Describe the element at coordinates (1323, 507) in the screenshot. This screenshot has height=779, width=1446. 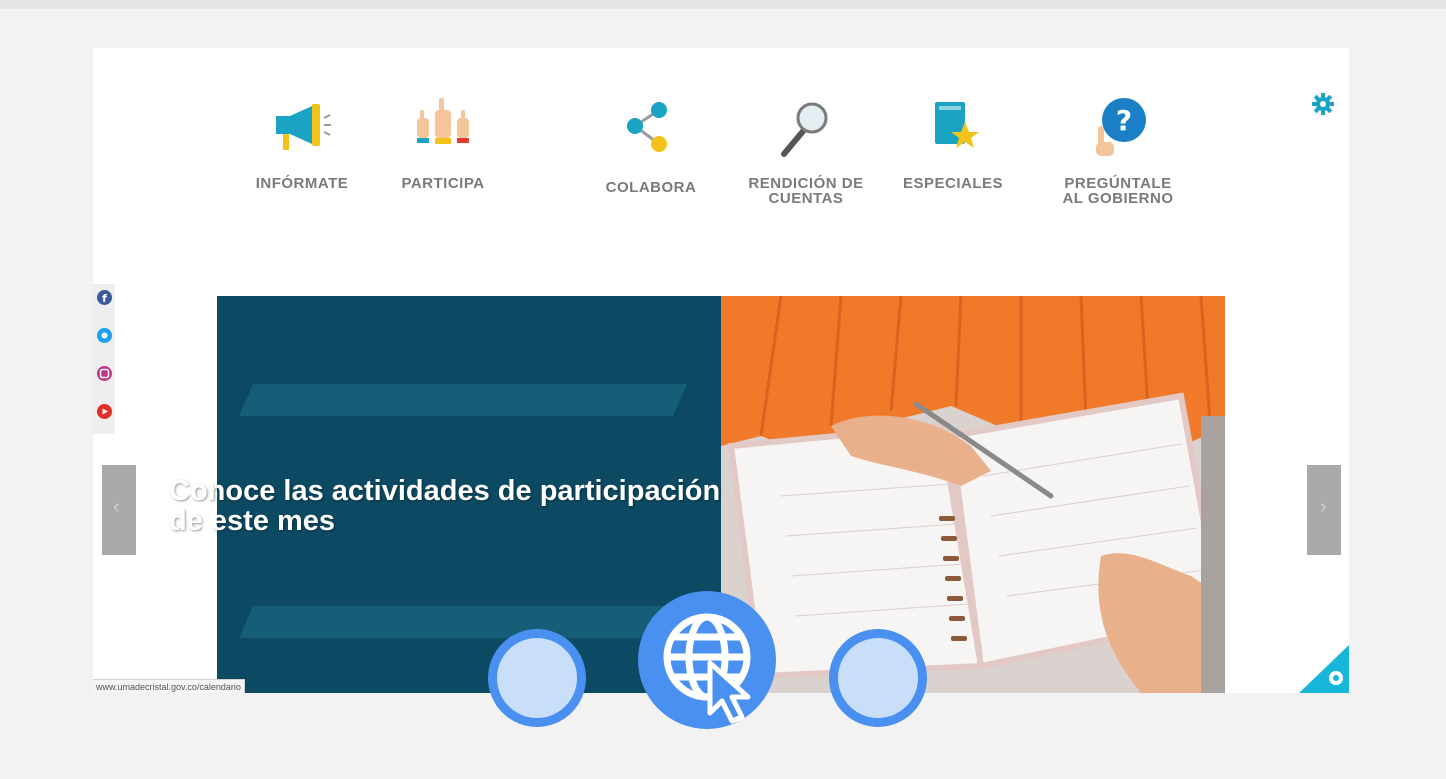
I see `chevron-right-icon: ›` at that location.